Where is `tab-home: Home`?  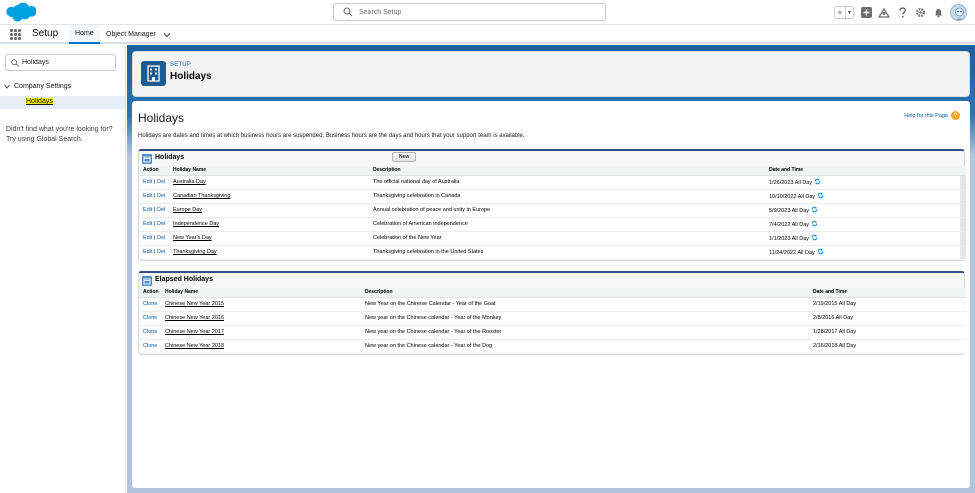
tab-home: Home is located at coordinates (84, 34).